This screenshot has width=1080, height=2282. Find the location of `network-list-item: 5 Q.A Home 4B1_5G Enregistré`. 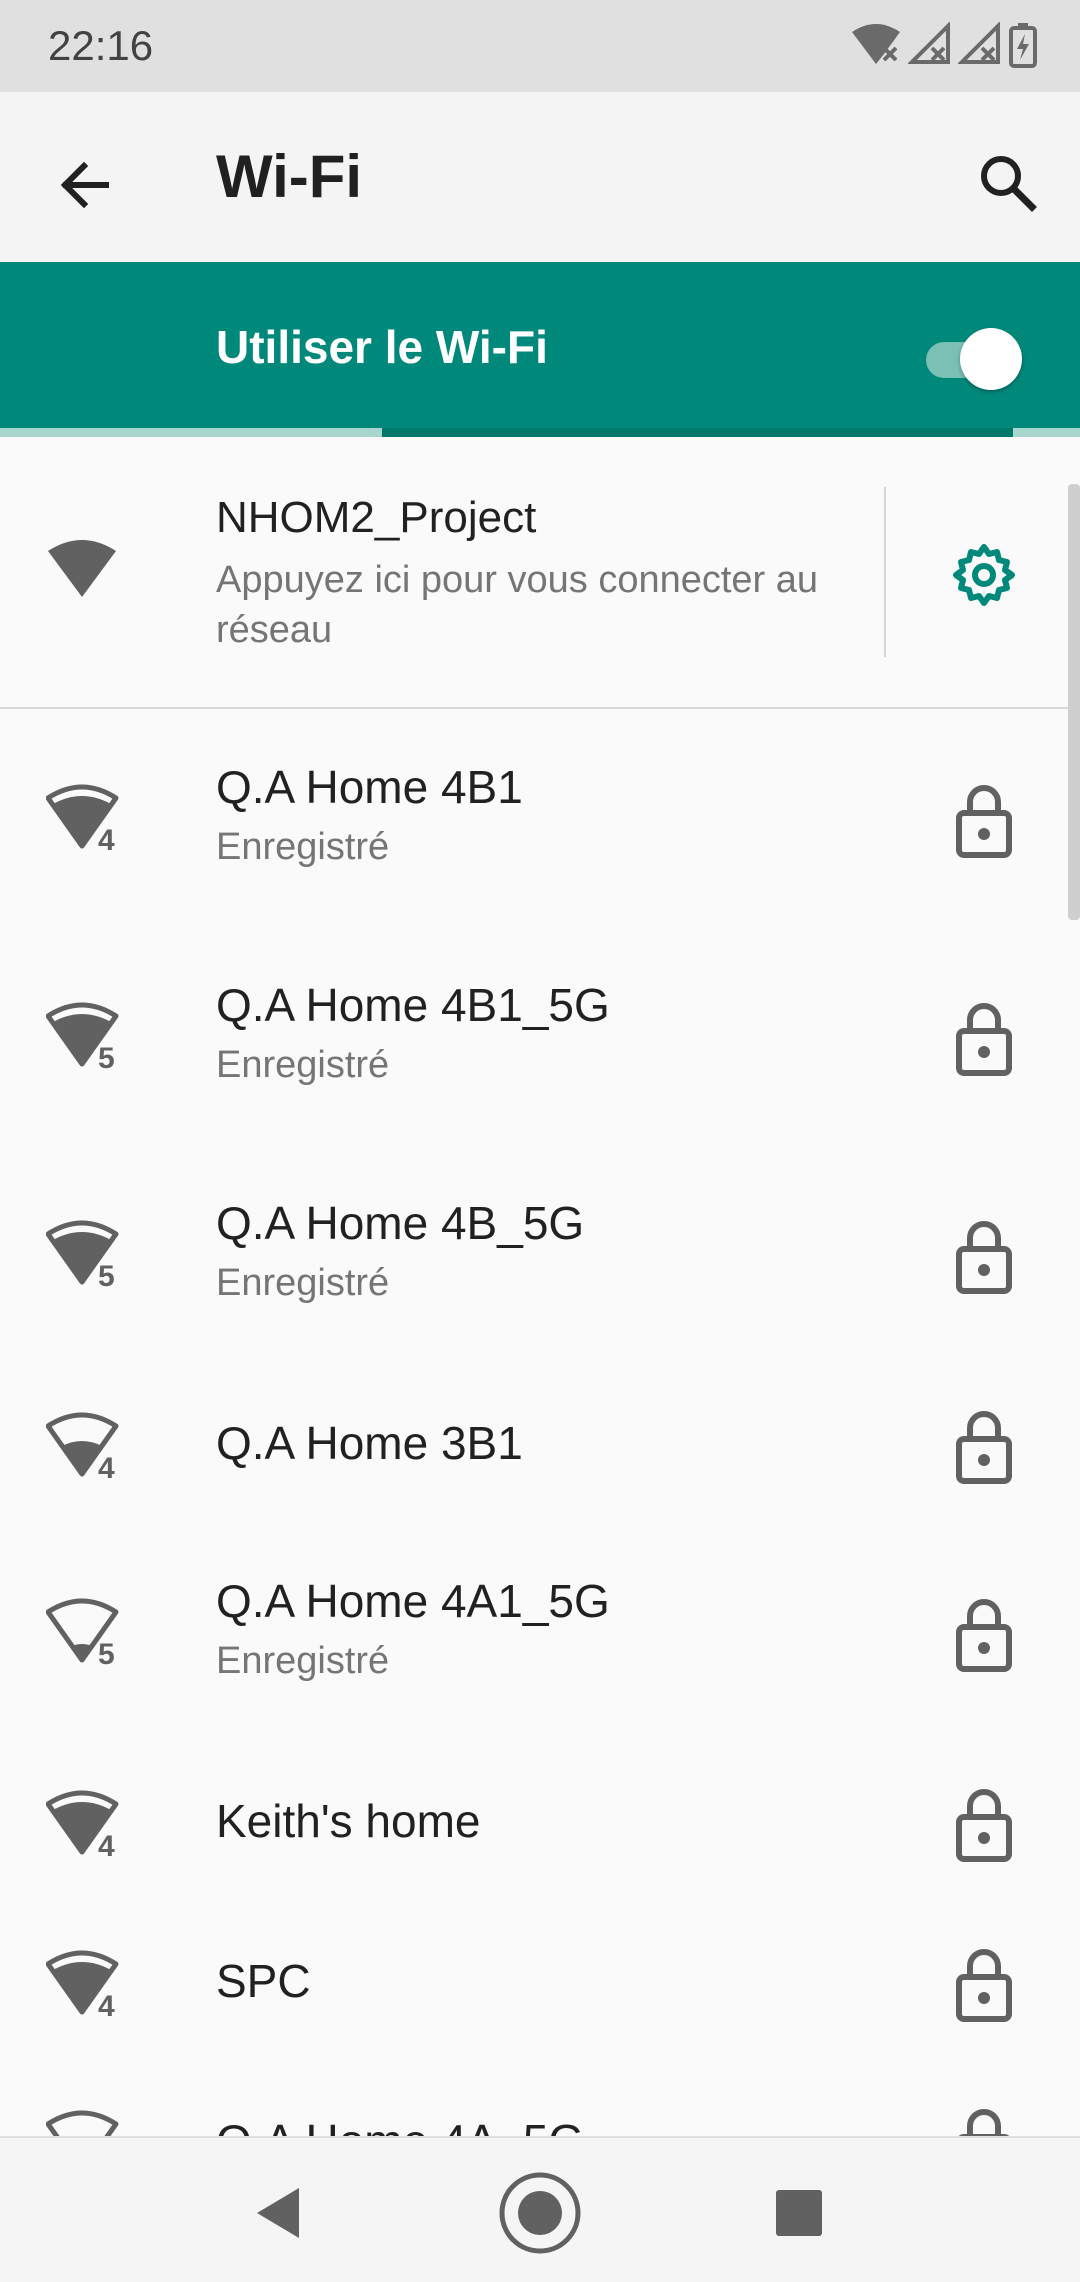

network-list-item: 5 Q.A Home 4B1_5G Enregistré is located at coordinates (540, 1037).